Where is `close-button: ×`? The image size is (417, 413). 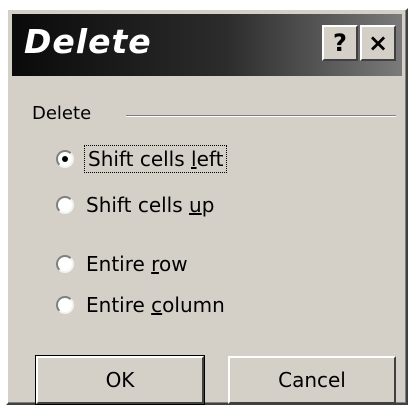
close-button: × is located at coordinates (378, 43).